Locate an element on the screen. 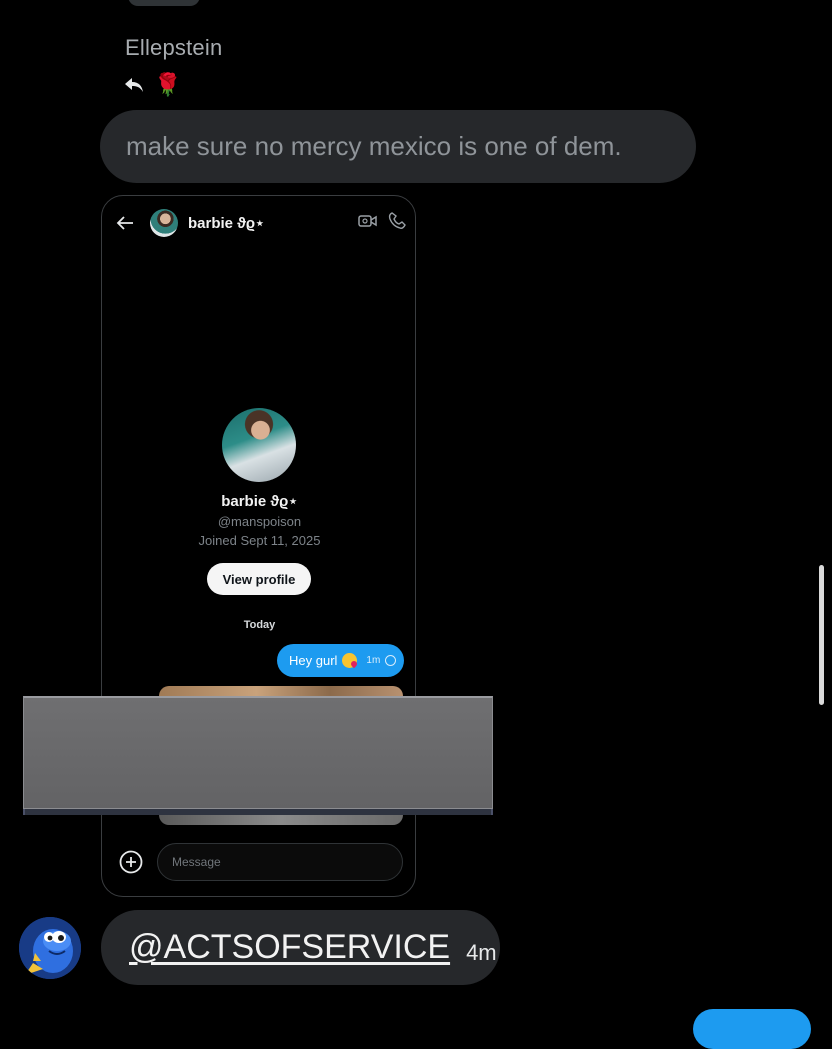 This screenshot has width=832, height=1049. outgoing-message-bubble-partial is located at coordinates (752, 1029).